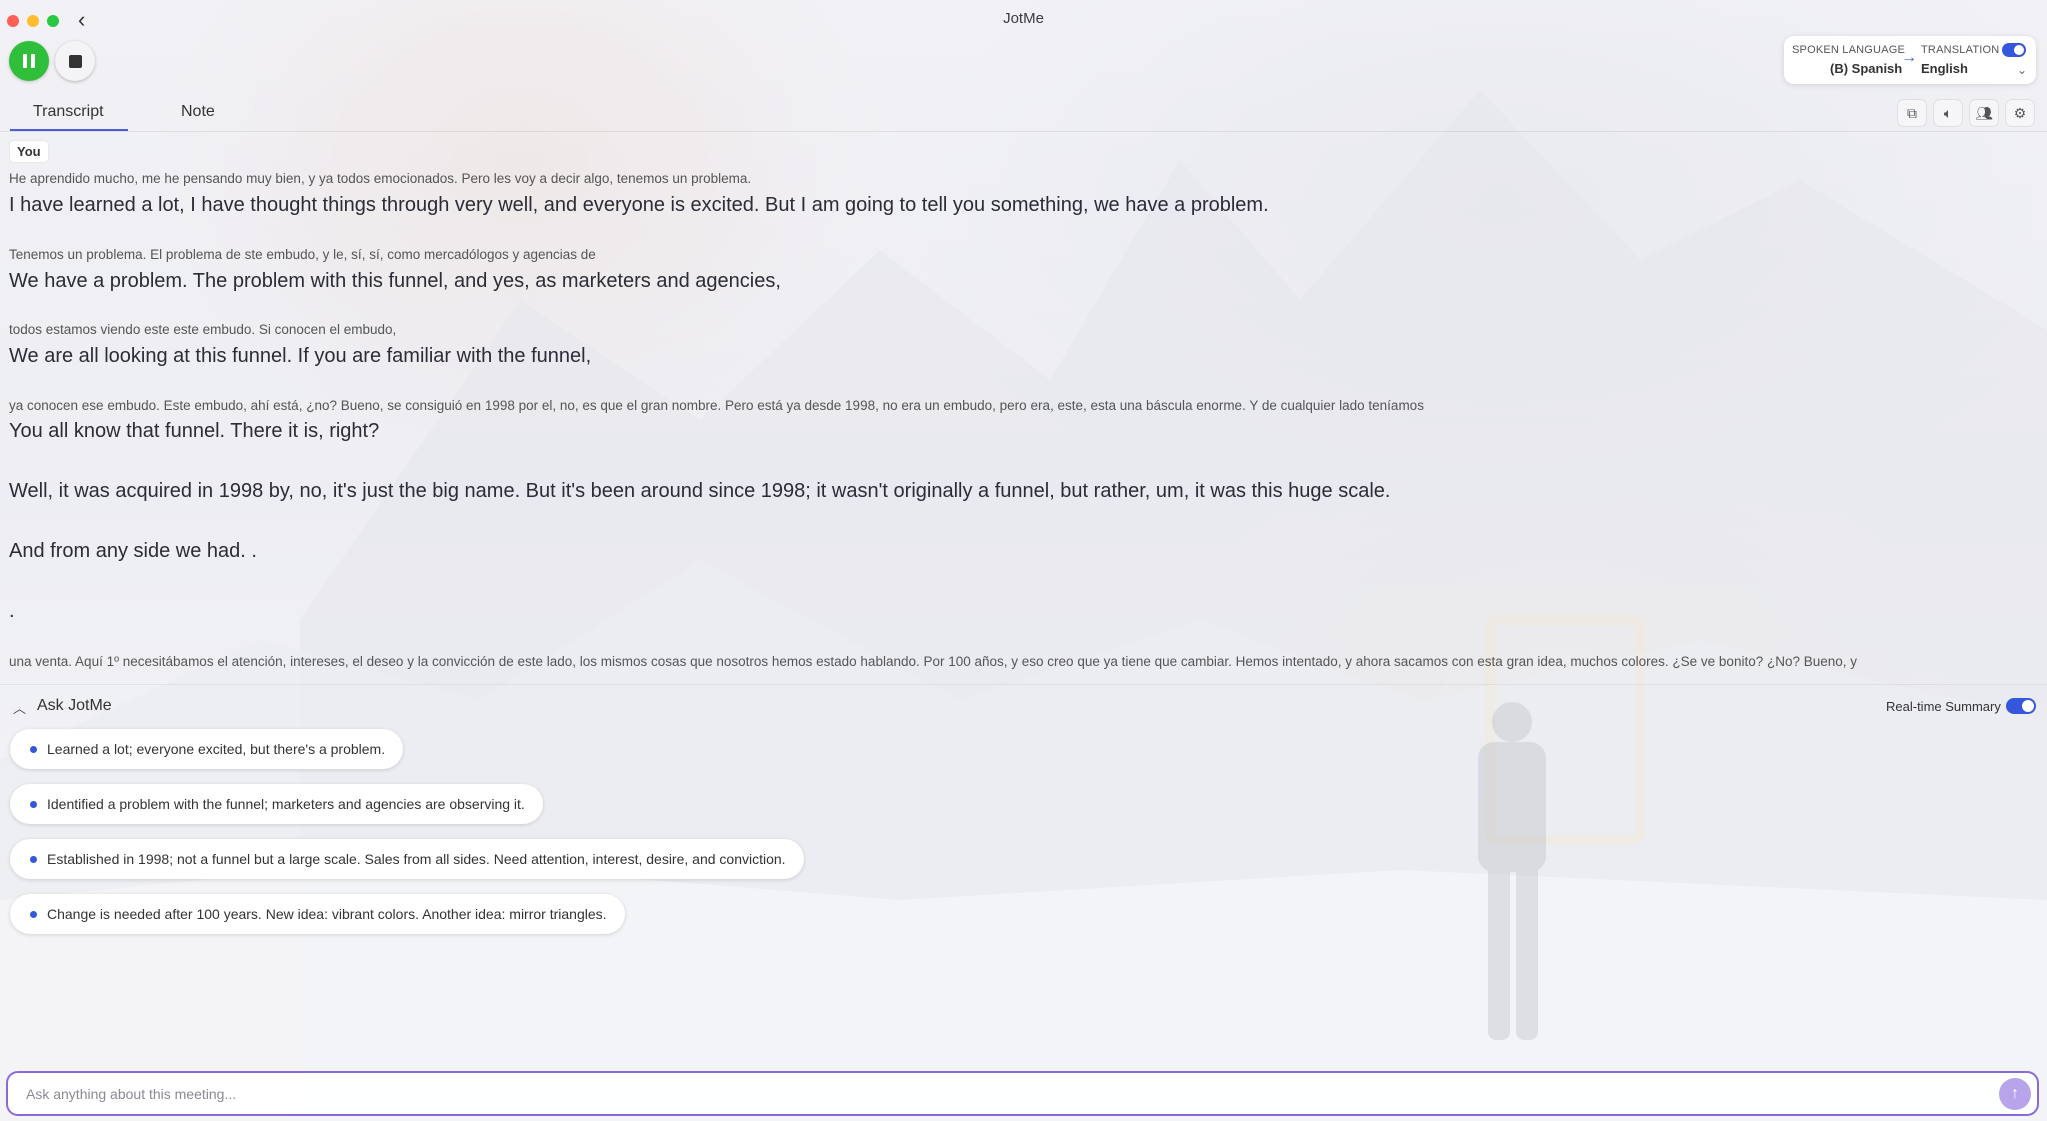  I want to click on chevron-up-icon: ︿, so click(19, 707).